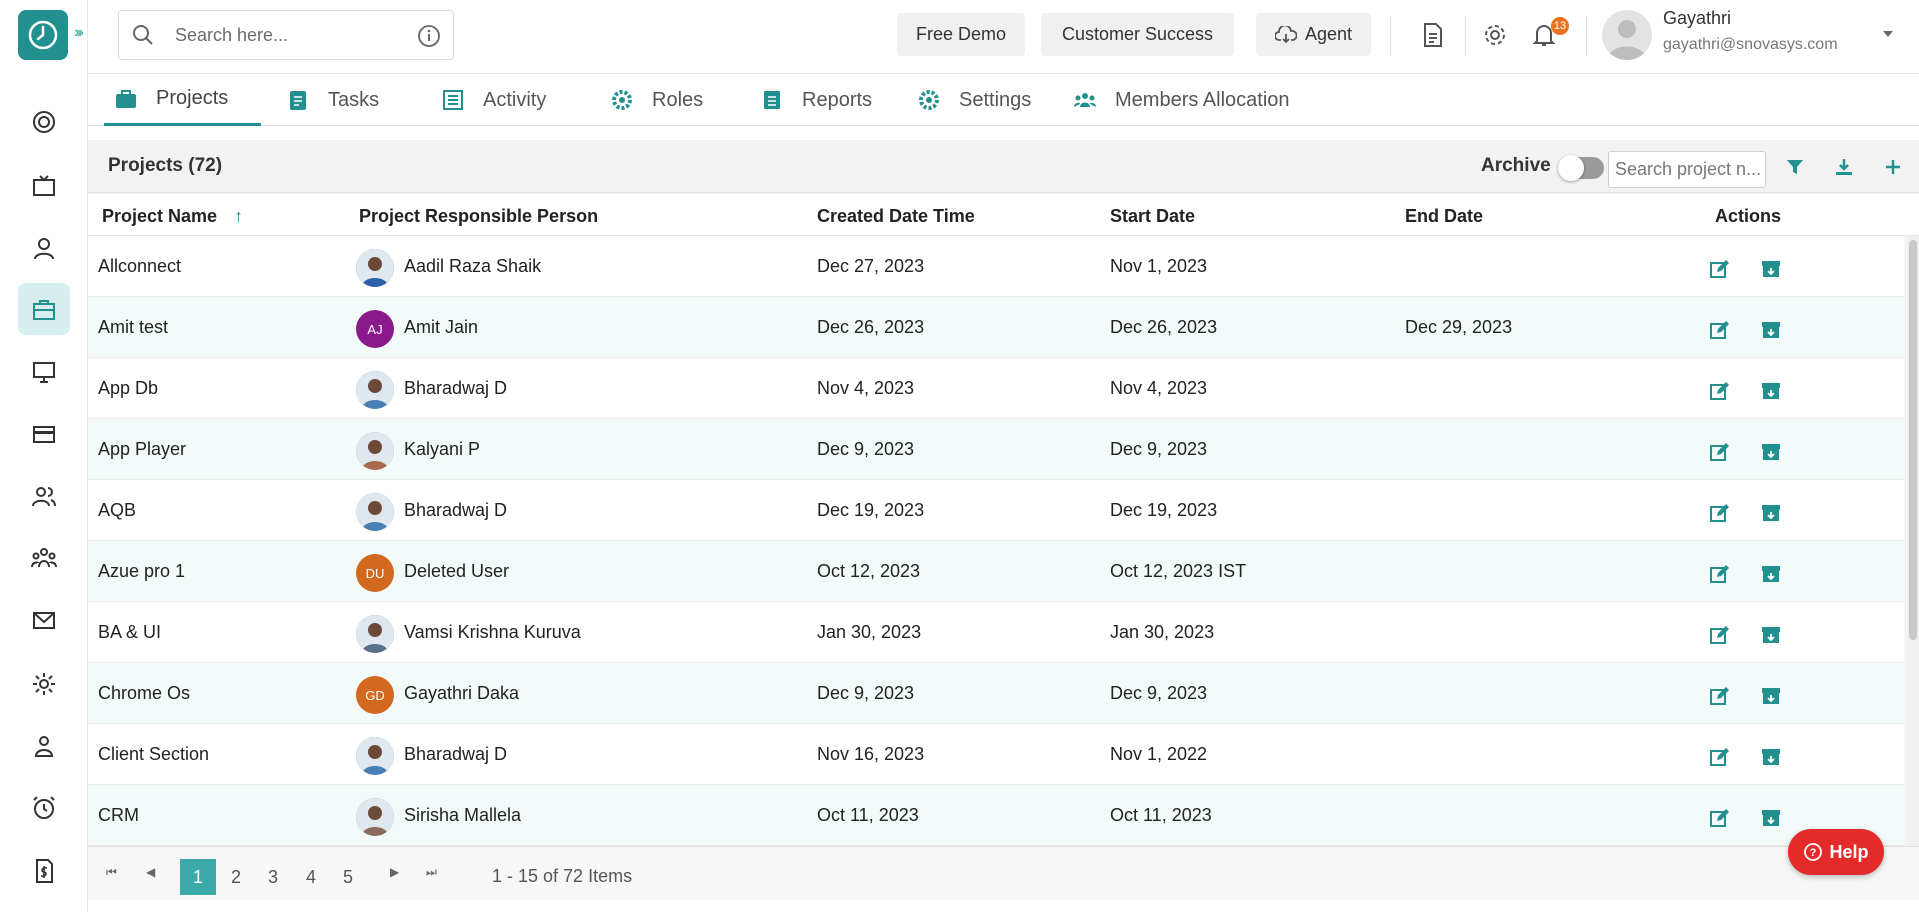 The image size is (1919, 912). What do you see at coordinates (1913, 440) in the screenshot?
I see `scroll-thumb` at bounding box center [1913, 440].